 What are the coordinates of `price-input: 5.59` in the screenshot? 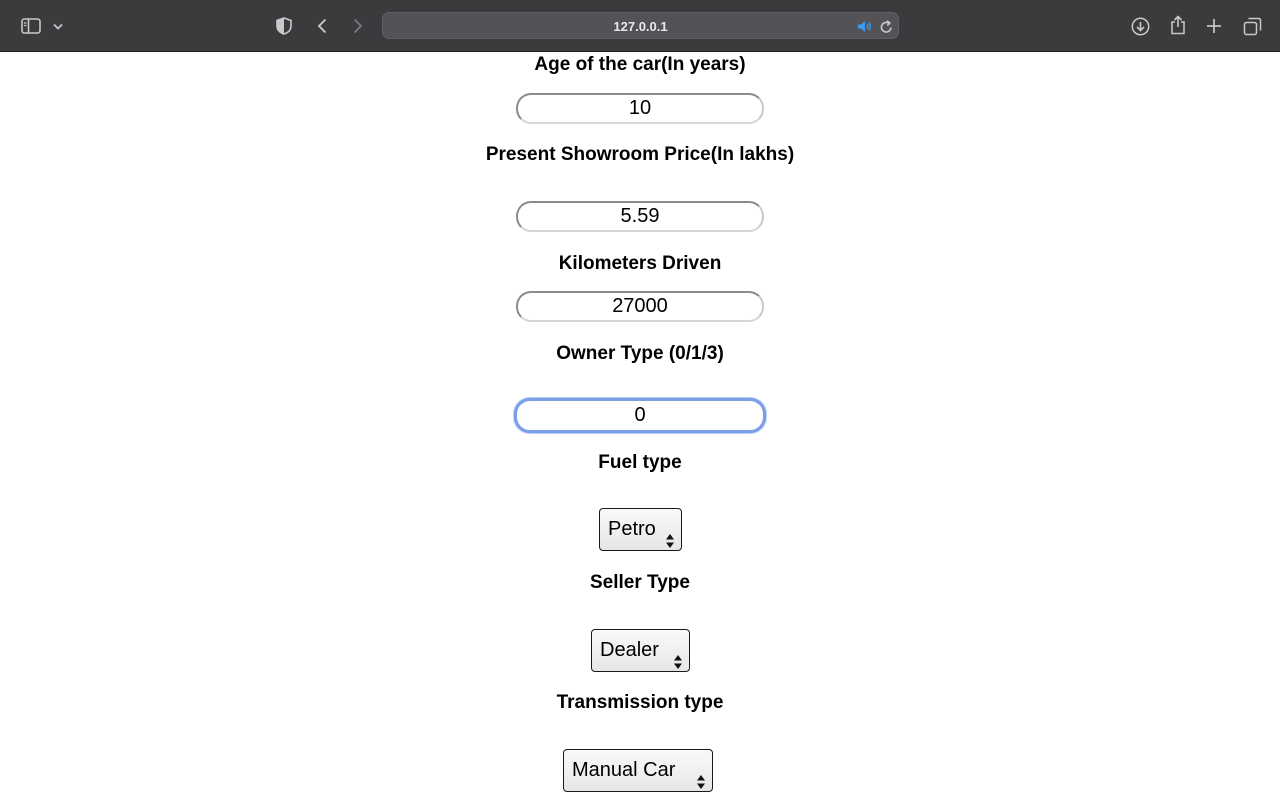 It's located at (640, 216).